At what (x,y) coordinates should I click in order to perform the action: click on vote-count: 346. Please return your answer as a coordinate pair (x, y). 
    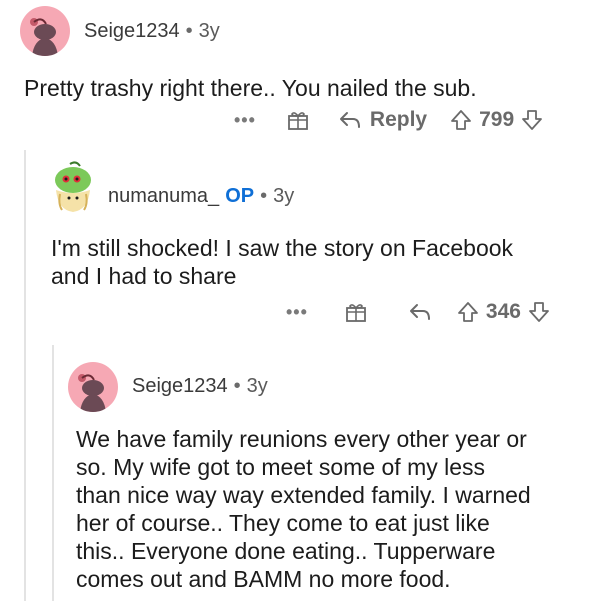
    Looking at the image, I should click on (503, 311).